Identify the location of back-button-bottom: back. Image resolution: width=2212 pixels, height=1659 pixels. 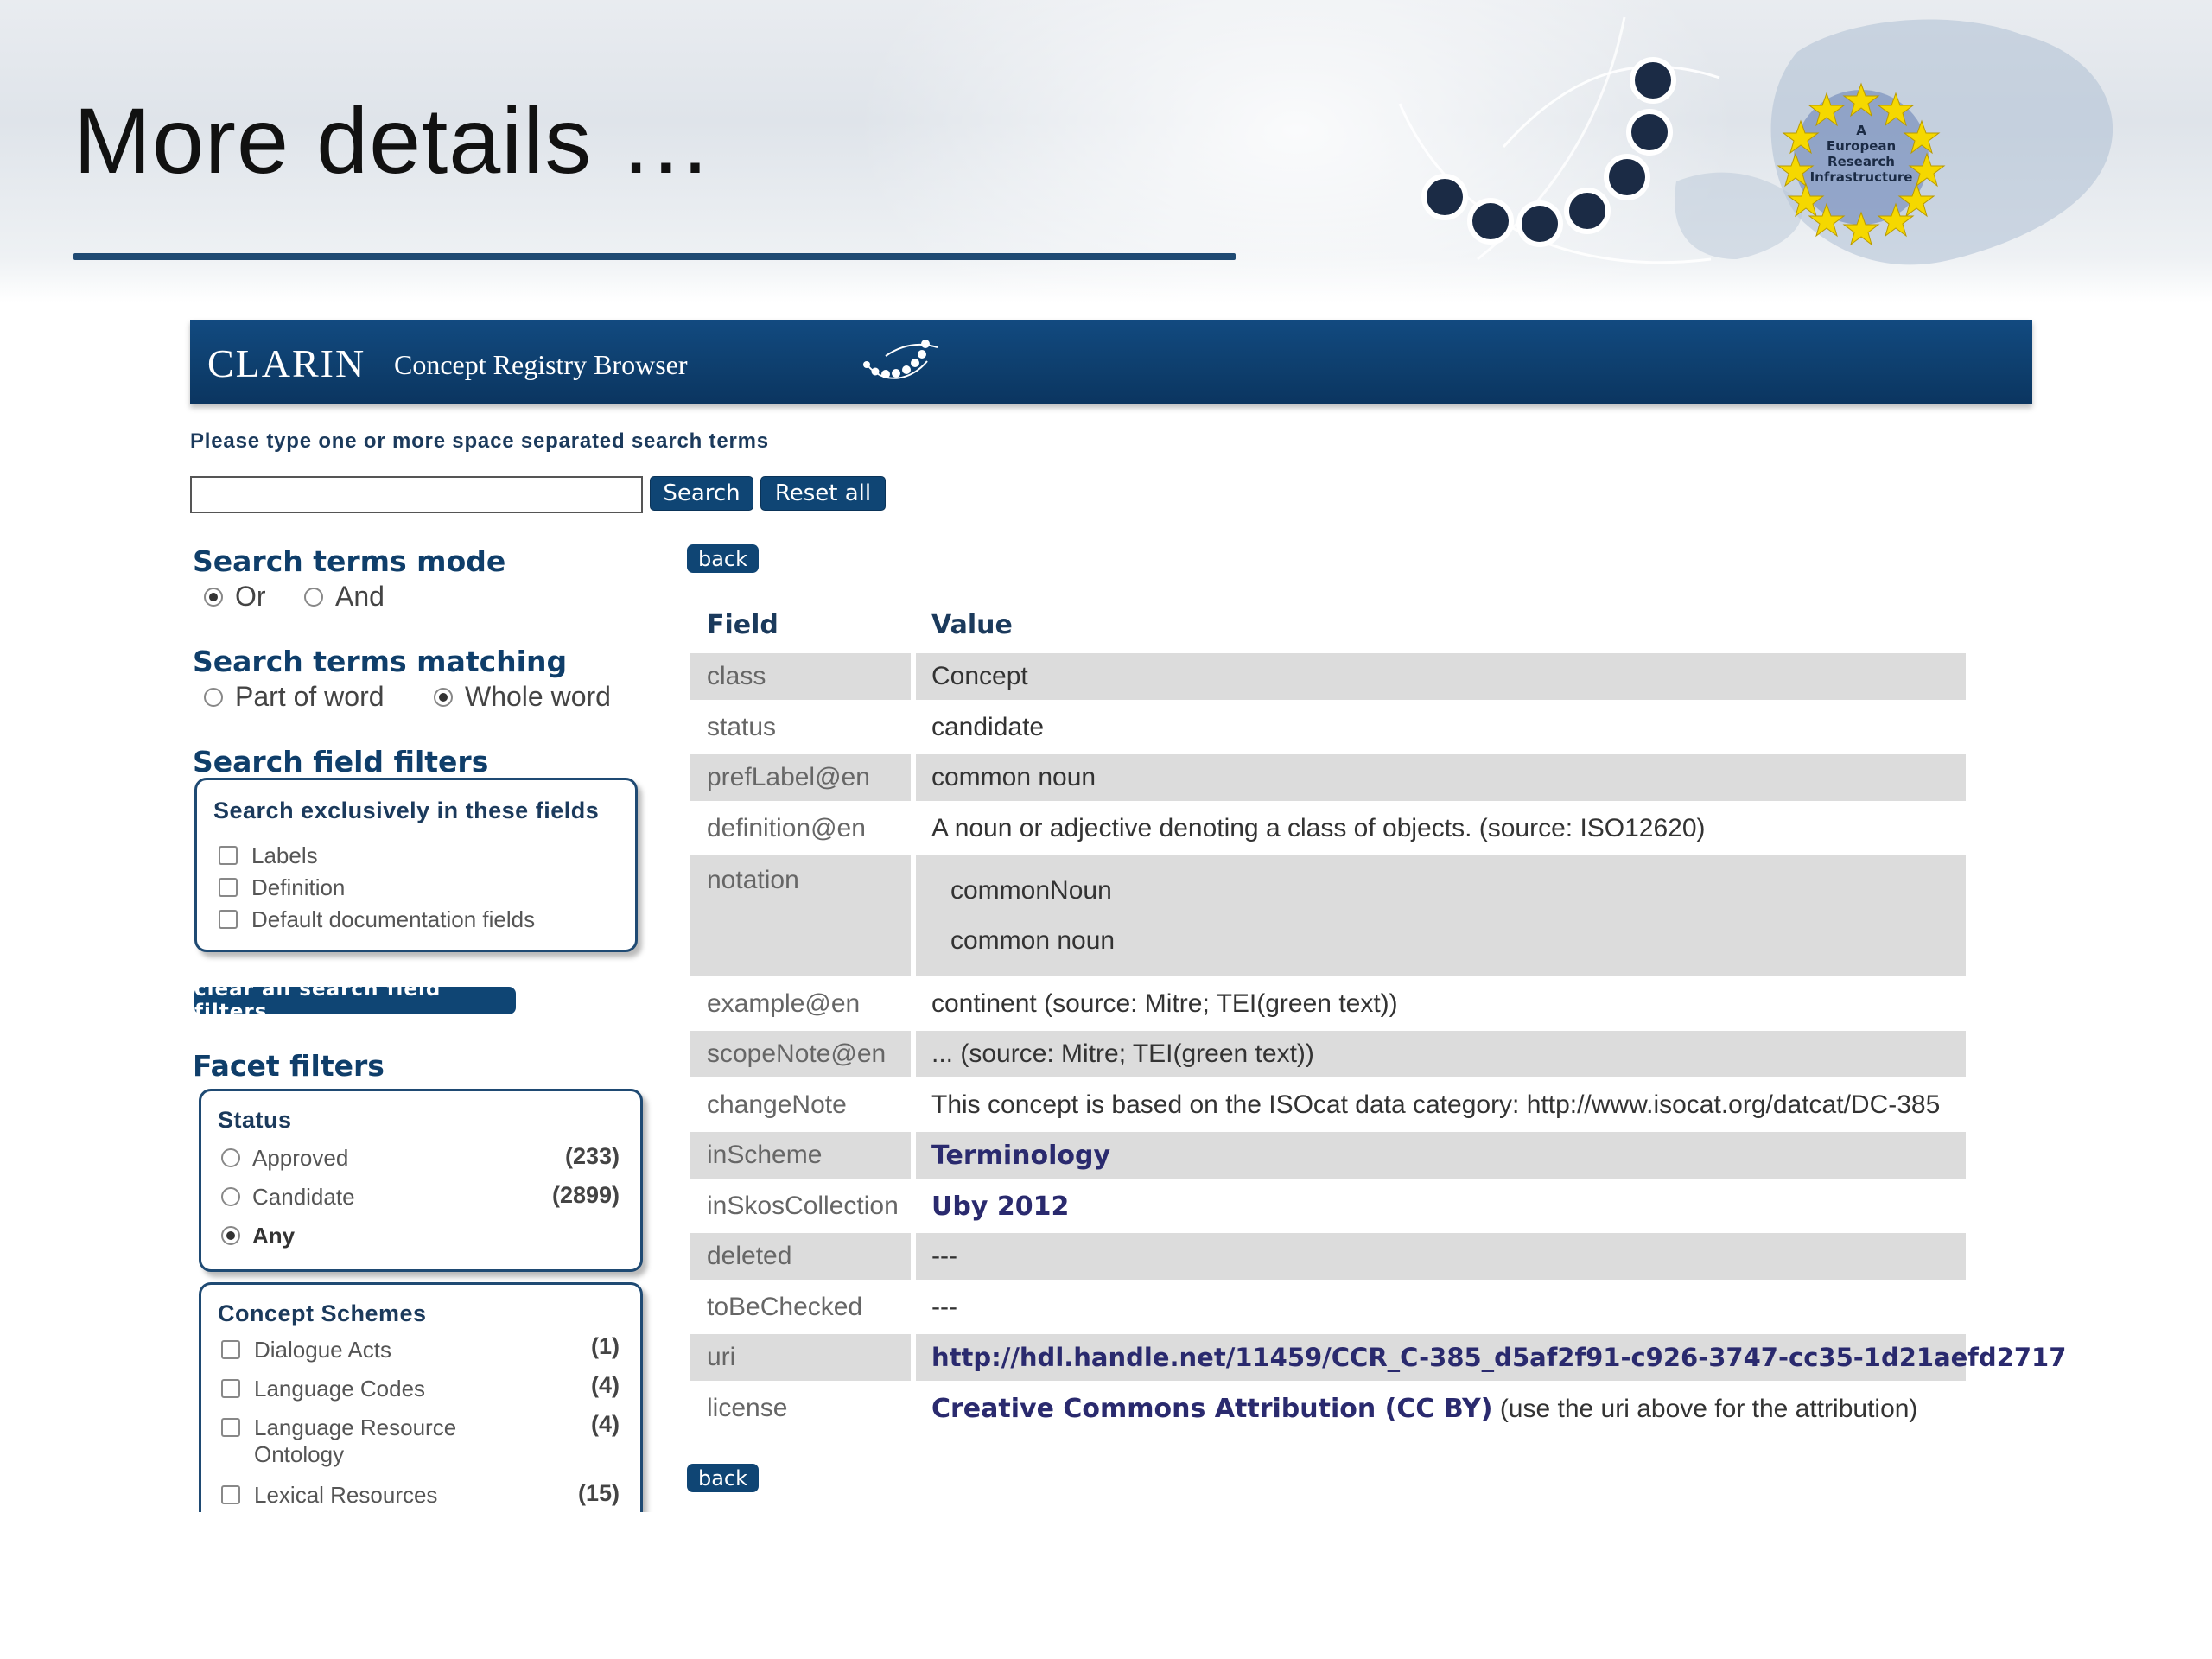
(723, 1478).